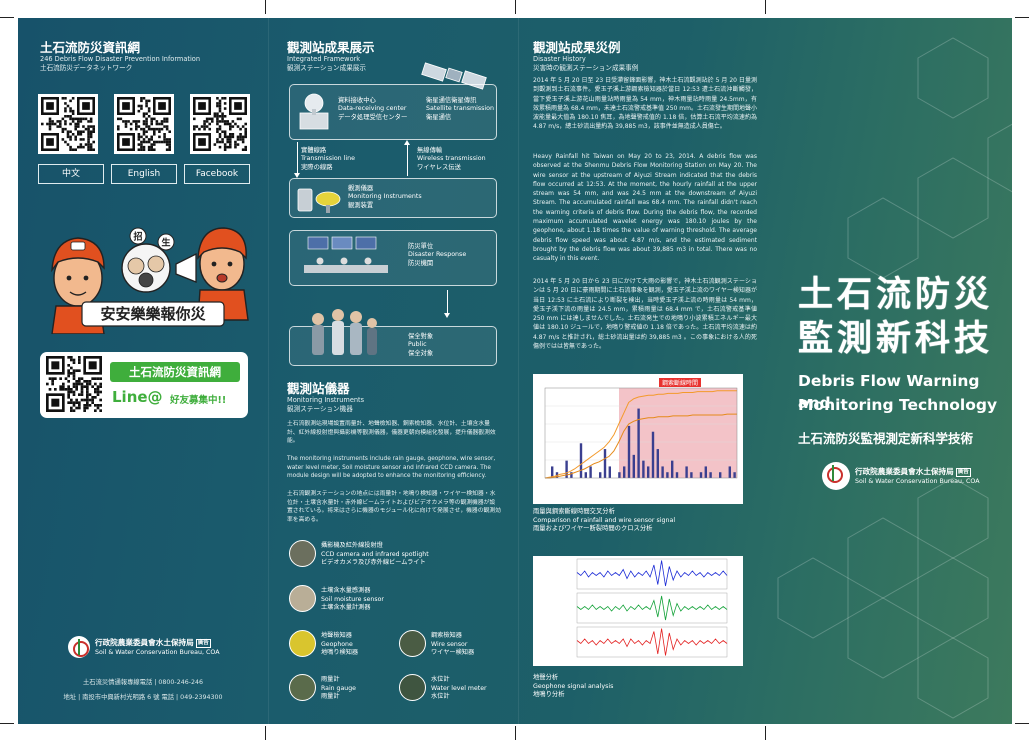  Describe the element at coordinates (144, 124) in the screenshot. I see `qr-code-english` at that location.